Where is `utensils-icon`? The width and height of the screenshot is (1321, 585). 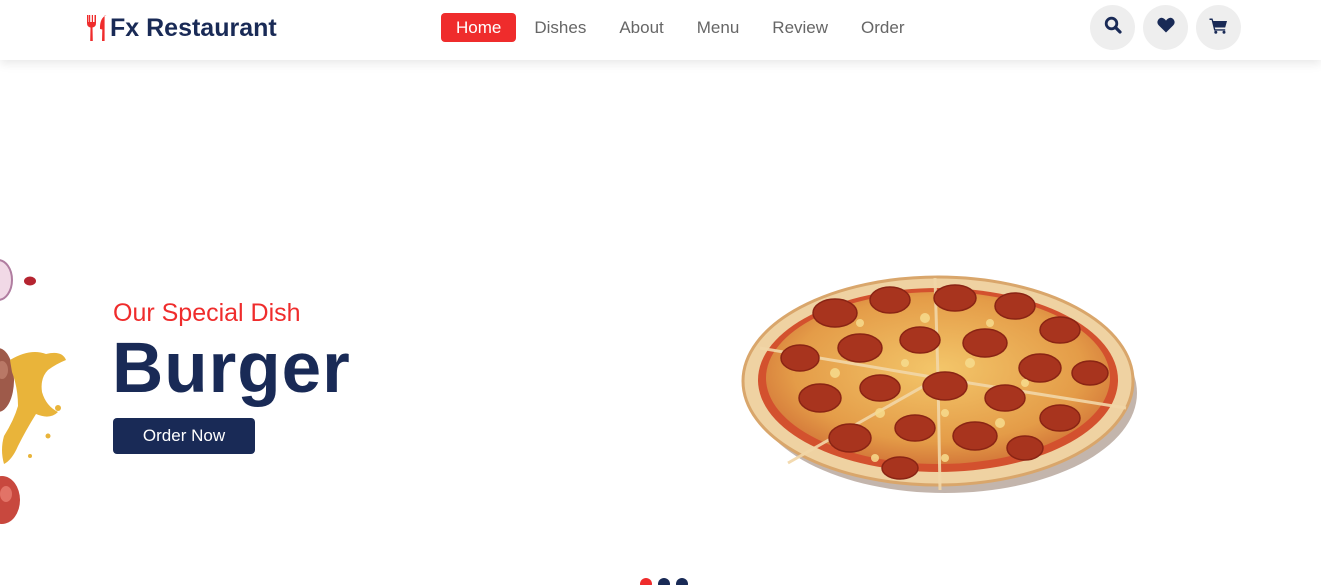
utensils-icon is located at coordinates (97, 28).